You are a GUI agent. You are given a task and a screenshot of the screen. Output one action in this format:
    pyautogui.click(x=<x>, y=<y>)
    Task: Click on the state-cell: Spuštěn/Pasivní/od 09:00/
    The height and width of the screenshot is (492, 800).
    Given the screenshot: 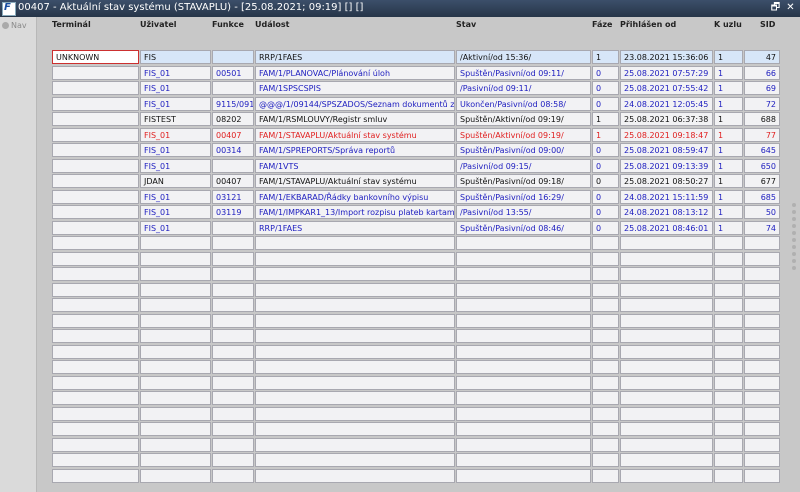 What is the action you would take?
    pyautogui.click(x=523, y=150)
    